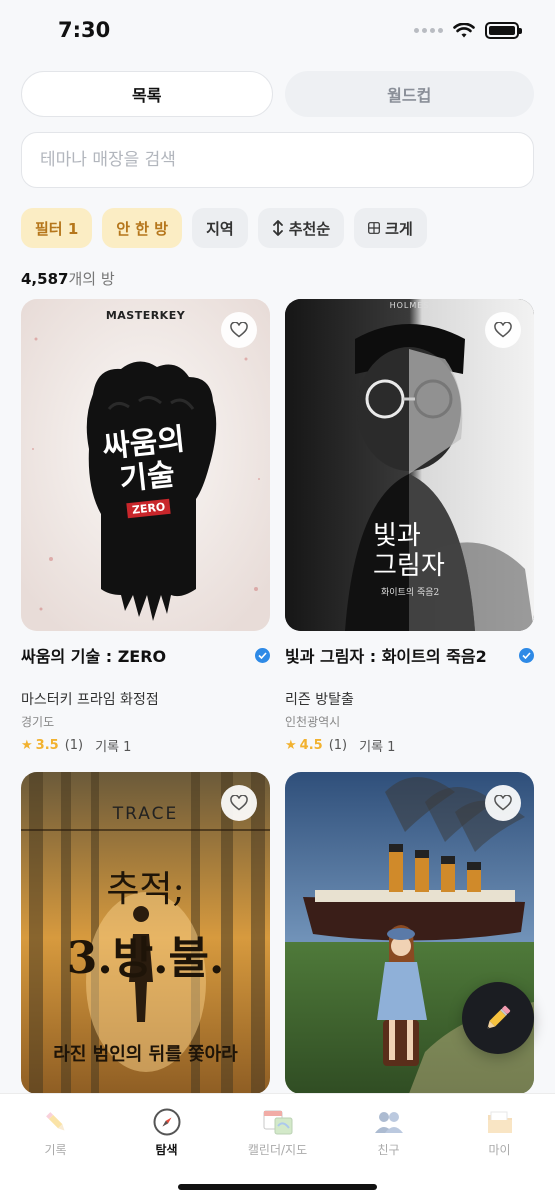 The width and height of the screenshot is (555, 1200). I want to click on room-poster: TRACE 추적; 3.방.불. 라진 범인의 뒤를 쫓아라, so click(145, 933).